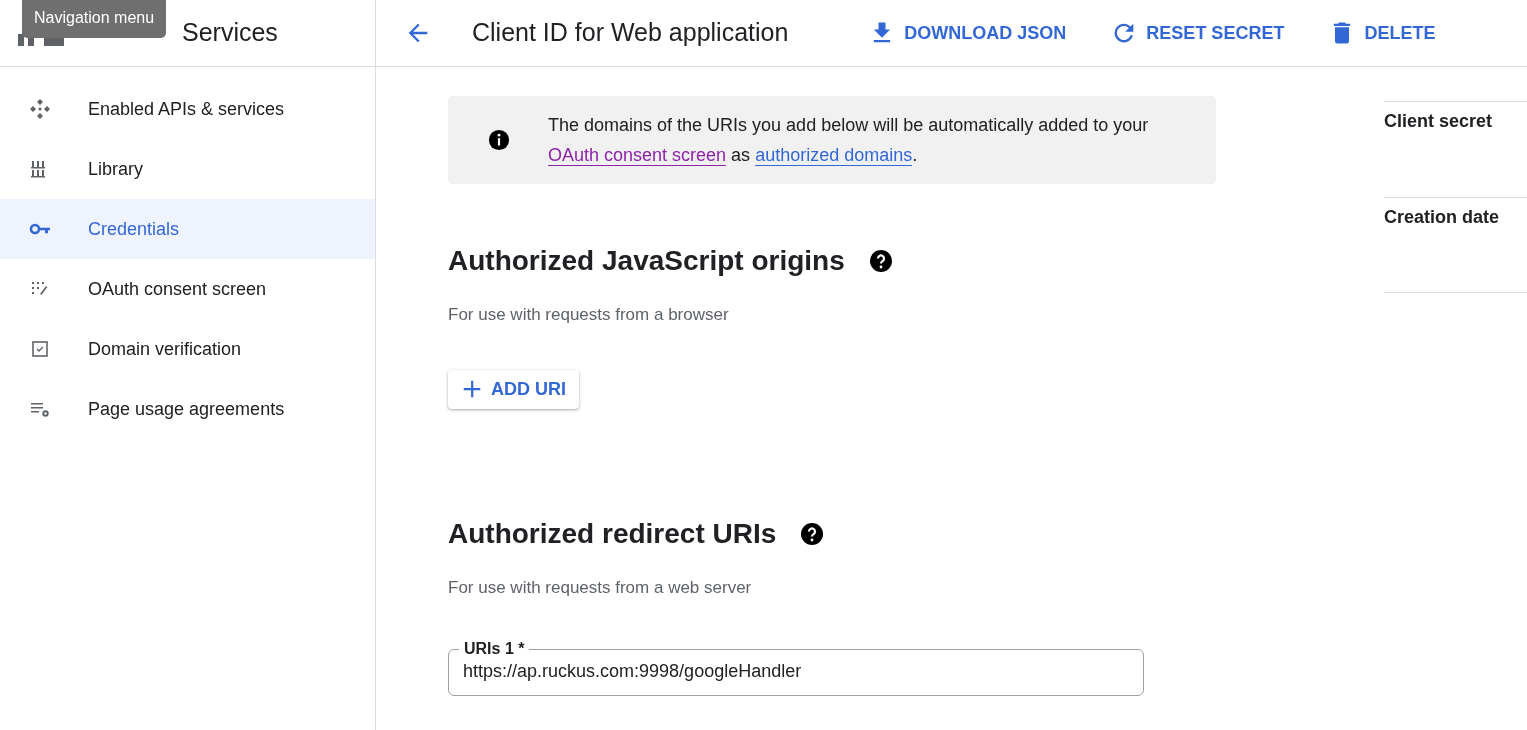 The image size is (1527, 730). Describe the element at coordinates (472, 389) in the screenshot. I see `plus-icon` at that location.